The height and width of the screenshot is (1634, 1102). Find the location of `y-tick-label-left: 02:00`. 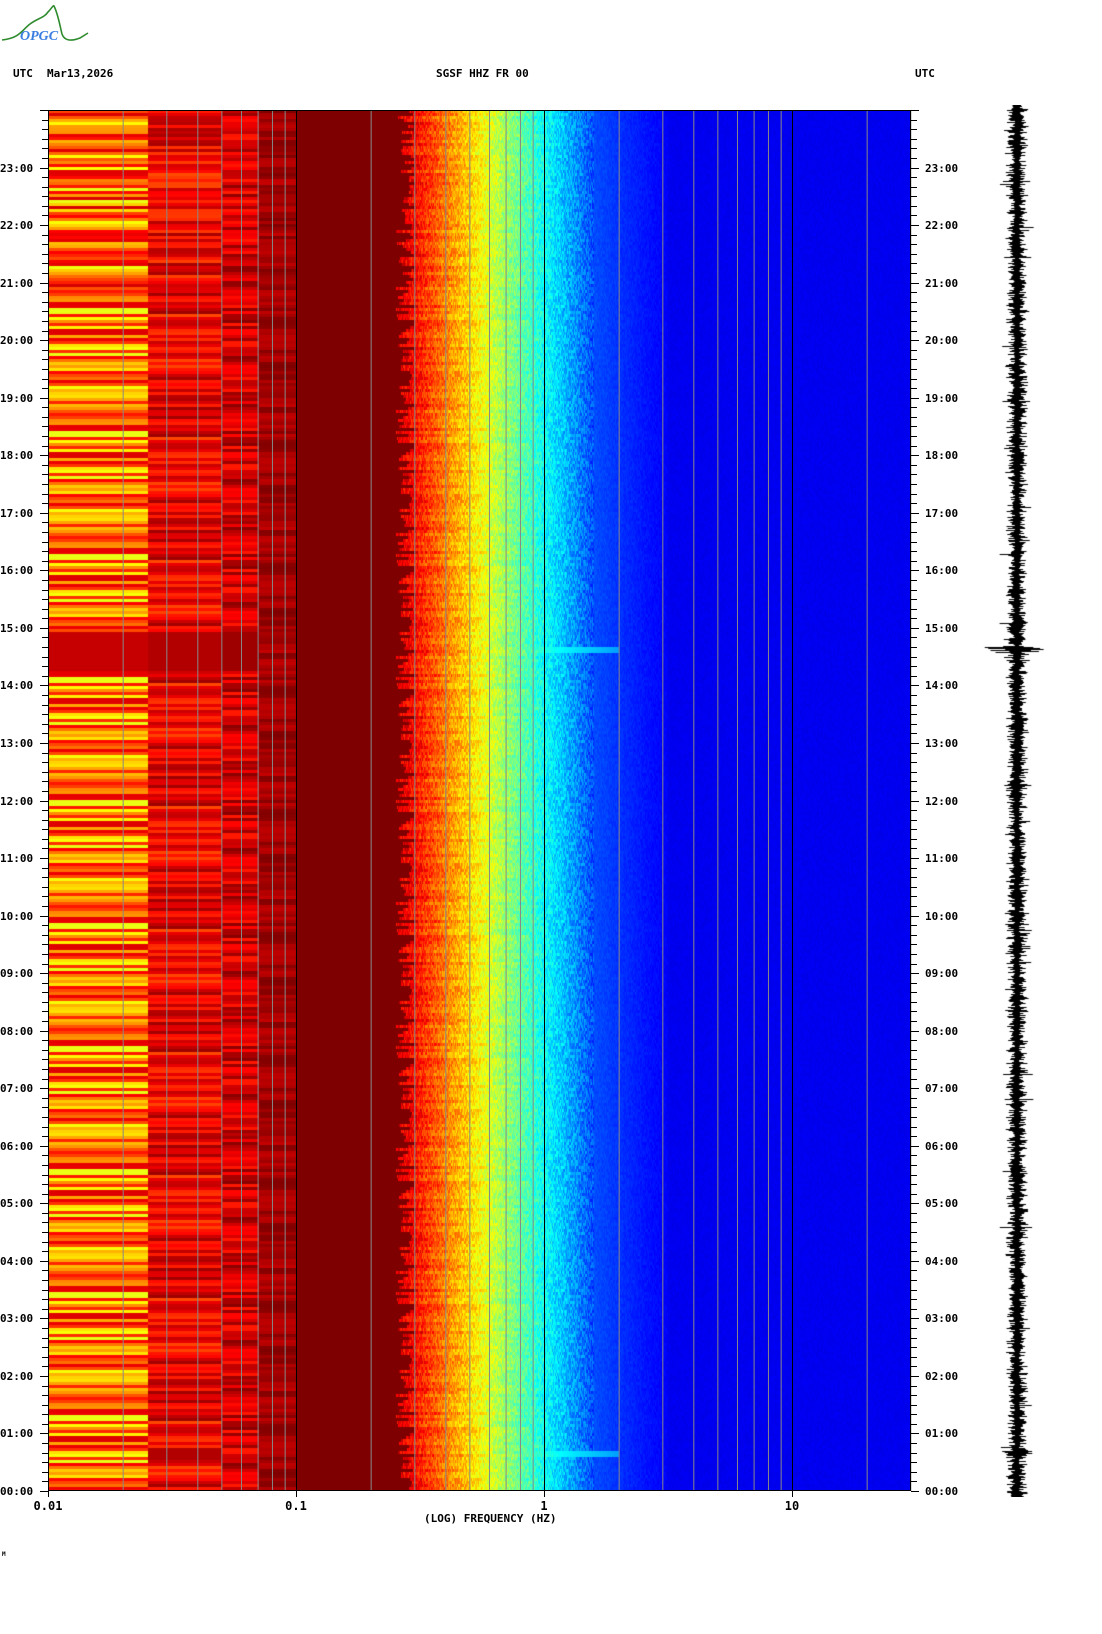

y-tick-label-left: 02:00 is located at coordinates (17, 1376).